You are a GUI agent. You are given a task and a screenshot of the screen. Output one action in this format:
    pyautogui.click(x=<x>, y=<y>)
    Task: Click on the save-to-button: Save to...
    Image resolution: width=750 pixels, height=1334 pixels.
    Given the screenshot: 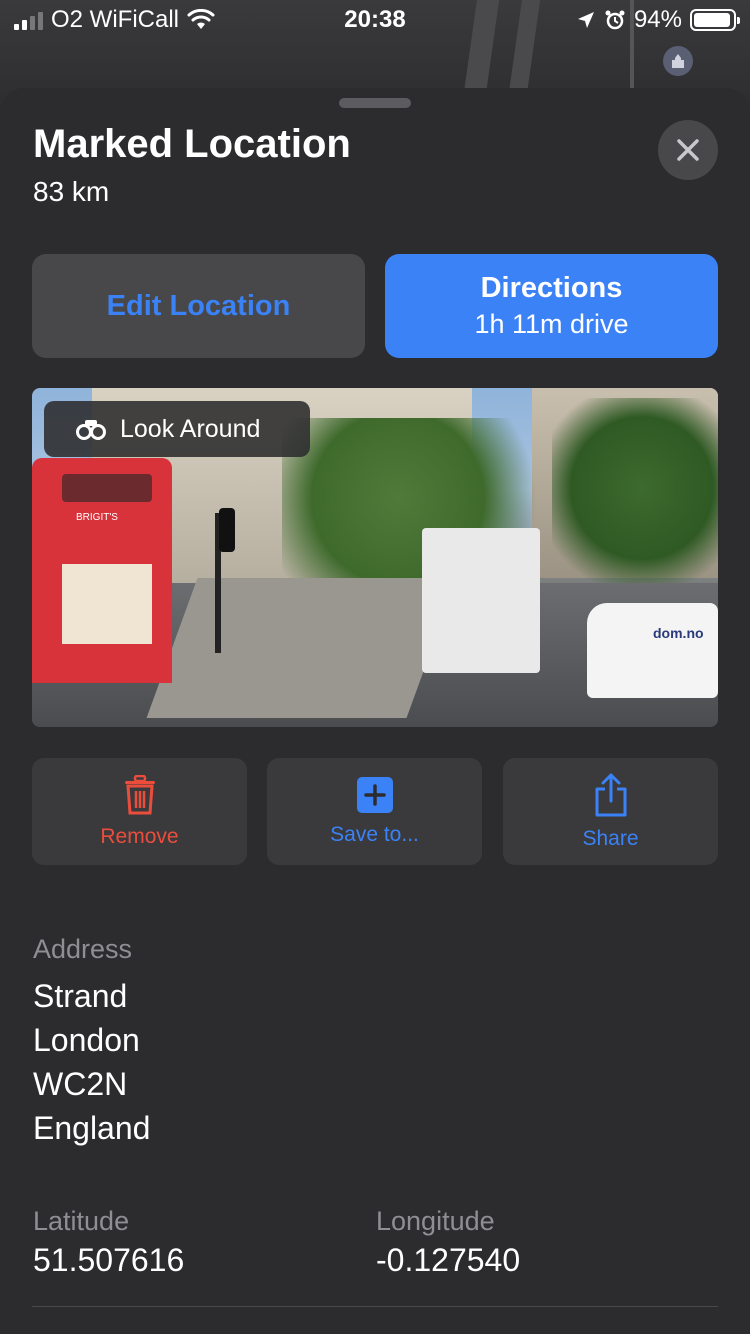 What is the action you would take?
    pyautogui.click(x=374, y=811)
    